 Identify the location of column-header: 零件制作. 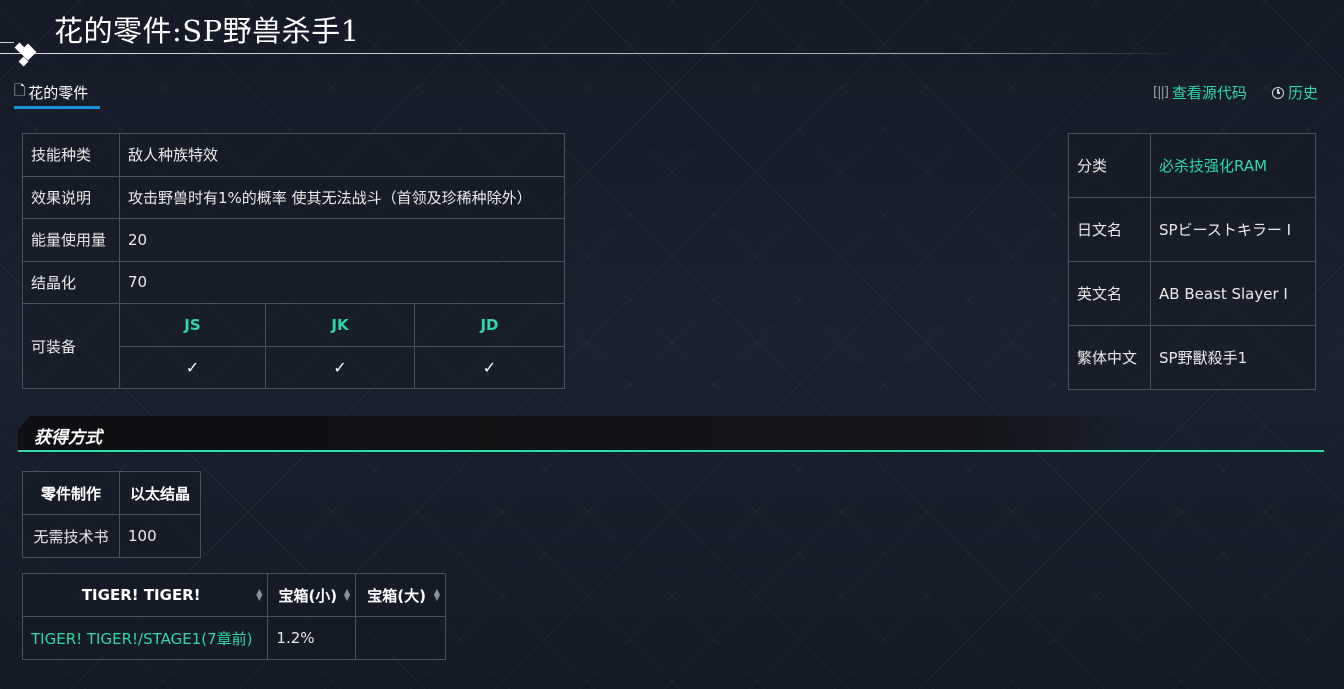
(71, 493).